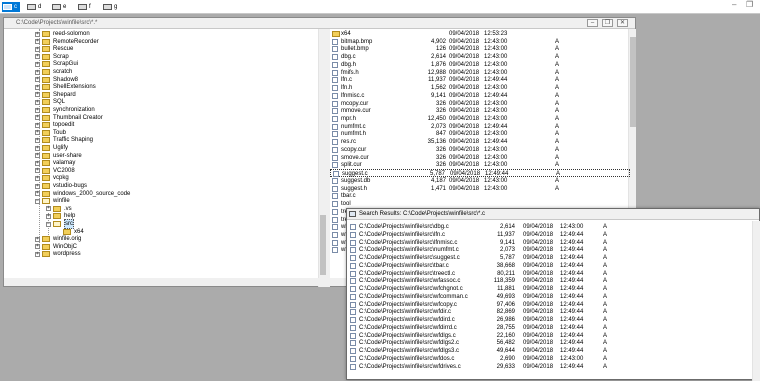 This screenshot has height=381, width=760. Describe the element at coordinates (319, 23) in the screenshot. I see `directory-window-titlebar: C:\Code\Projects\winfile\src\*.* – ❐ ✕` at that location.